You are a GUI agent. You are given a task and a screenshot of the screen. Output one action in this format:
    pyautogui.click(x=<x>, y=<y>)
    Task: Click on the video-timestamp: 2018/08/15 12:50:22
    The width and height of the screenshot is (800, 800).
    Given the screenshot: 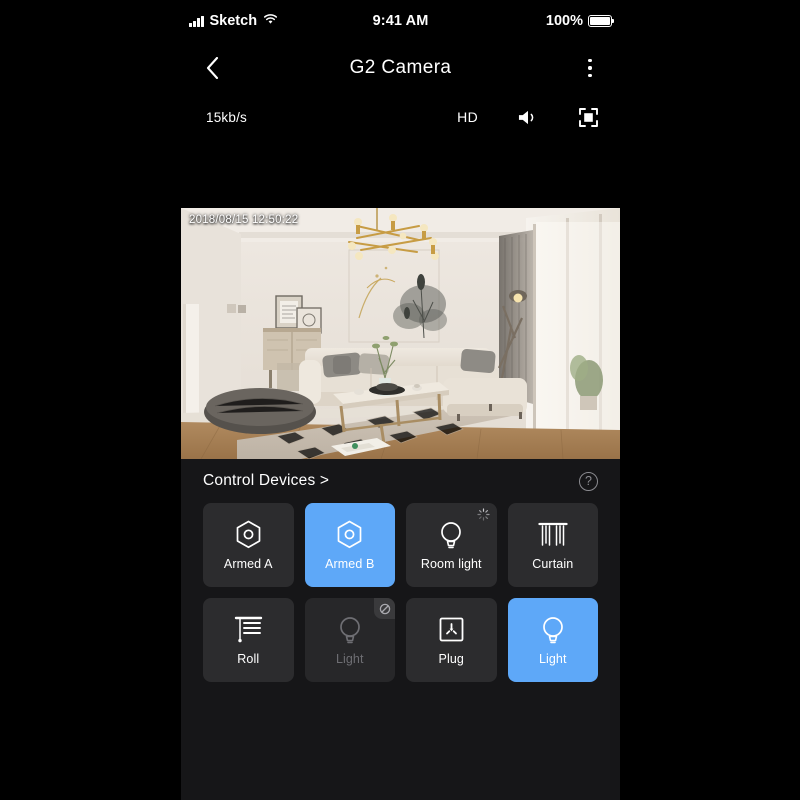 What is the action you would take?
    pyautogui.click(x=244, y=220)
    